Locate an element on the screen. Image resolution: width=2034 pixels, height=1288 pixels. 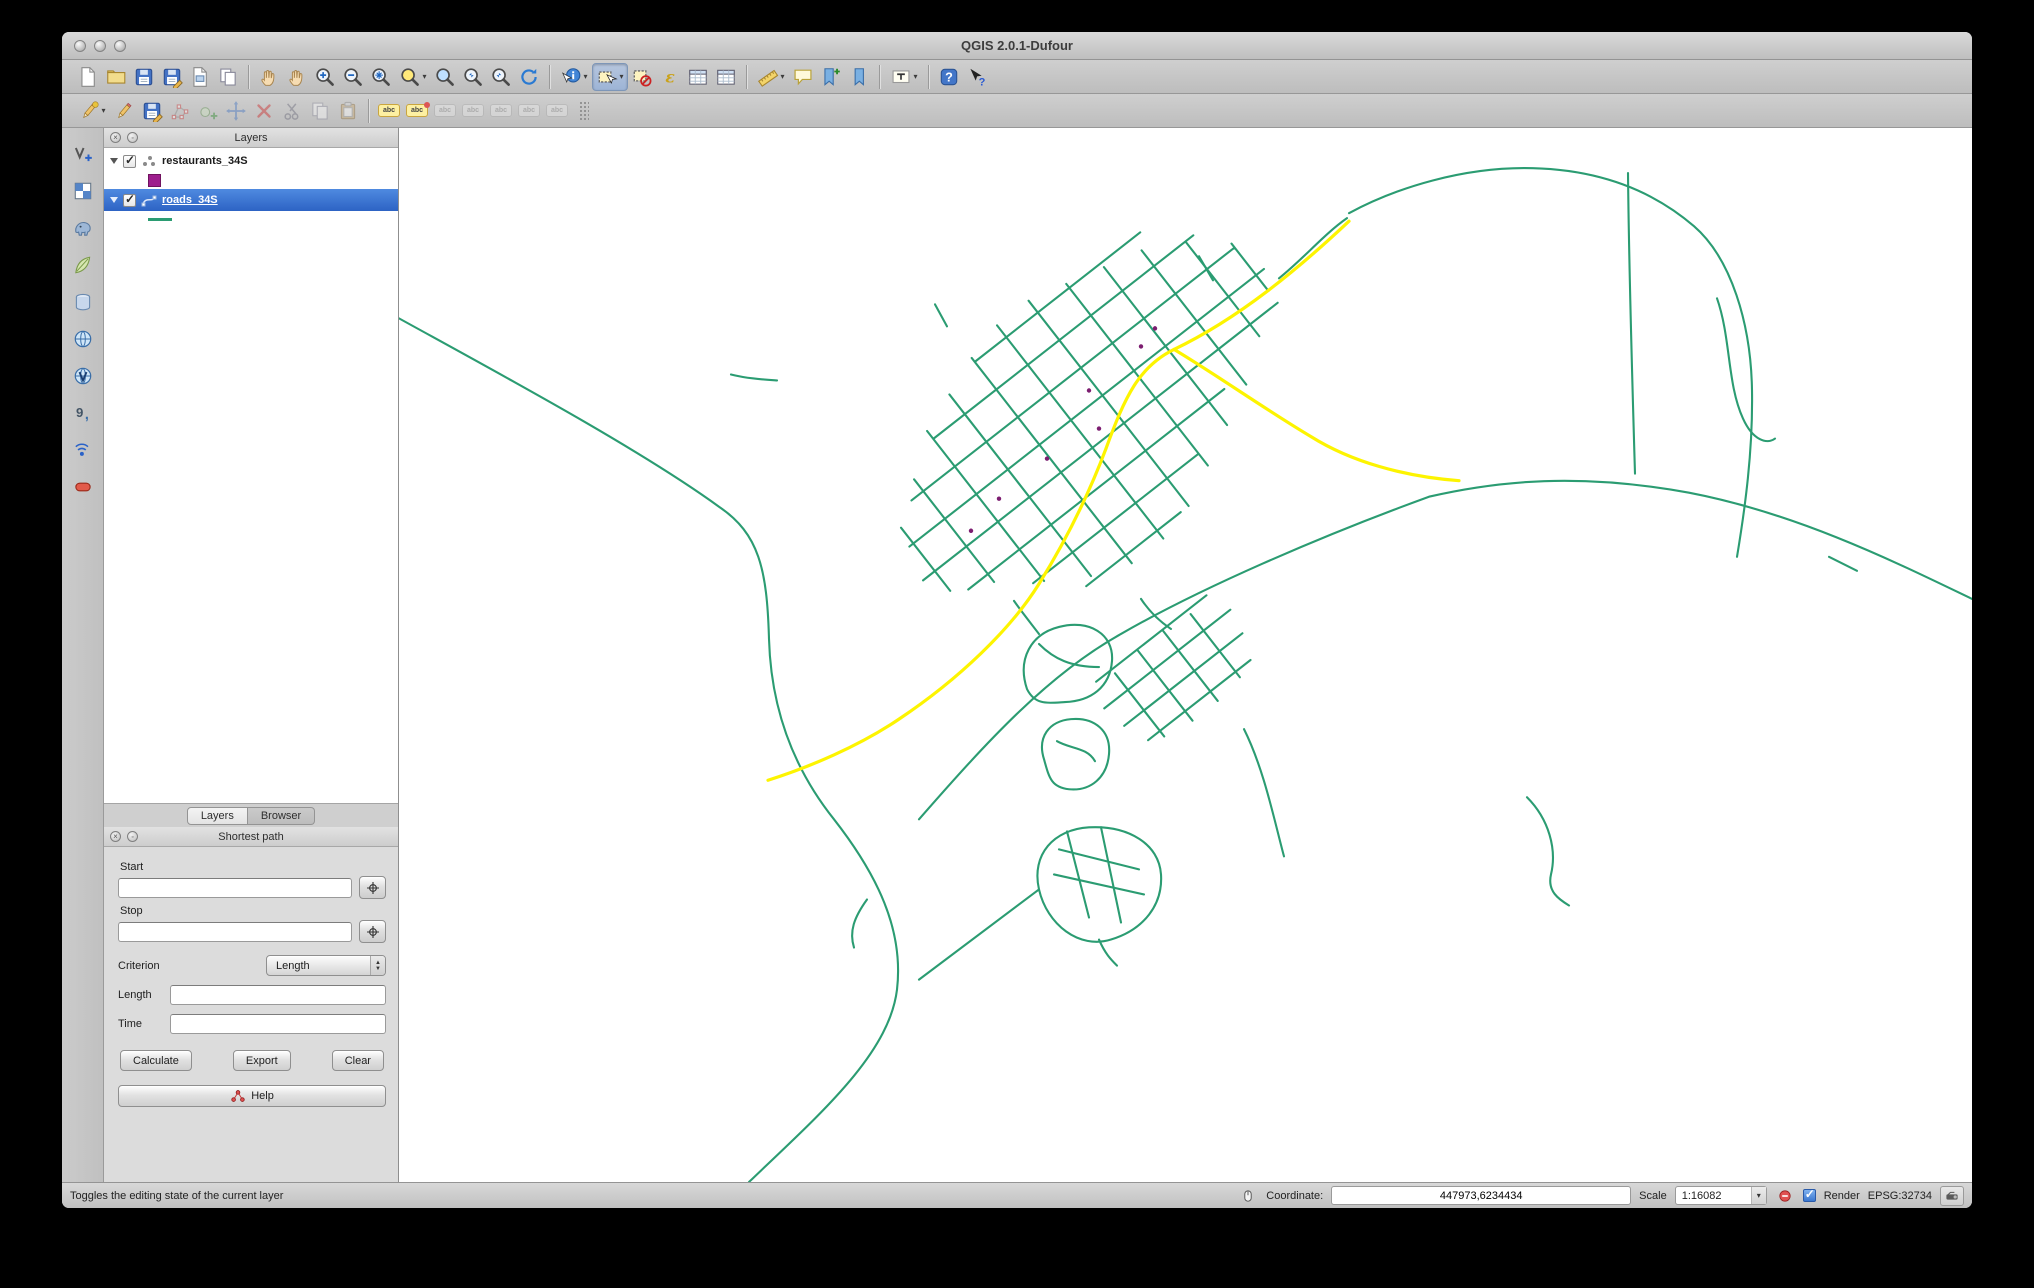
add-postgis-layer-button is located at coordinates (83, 228).